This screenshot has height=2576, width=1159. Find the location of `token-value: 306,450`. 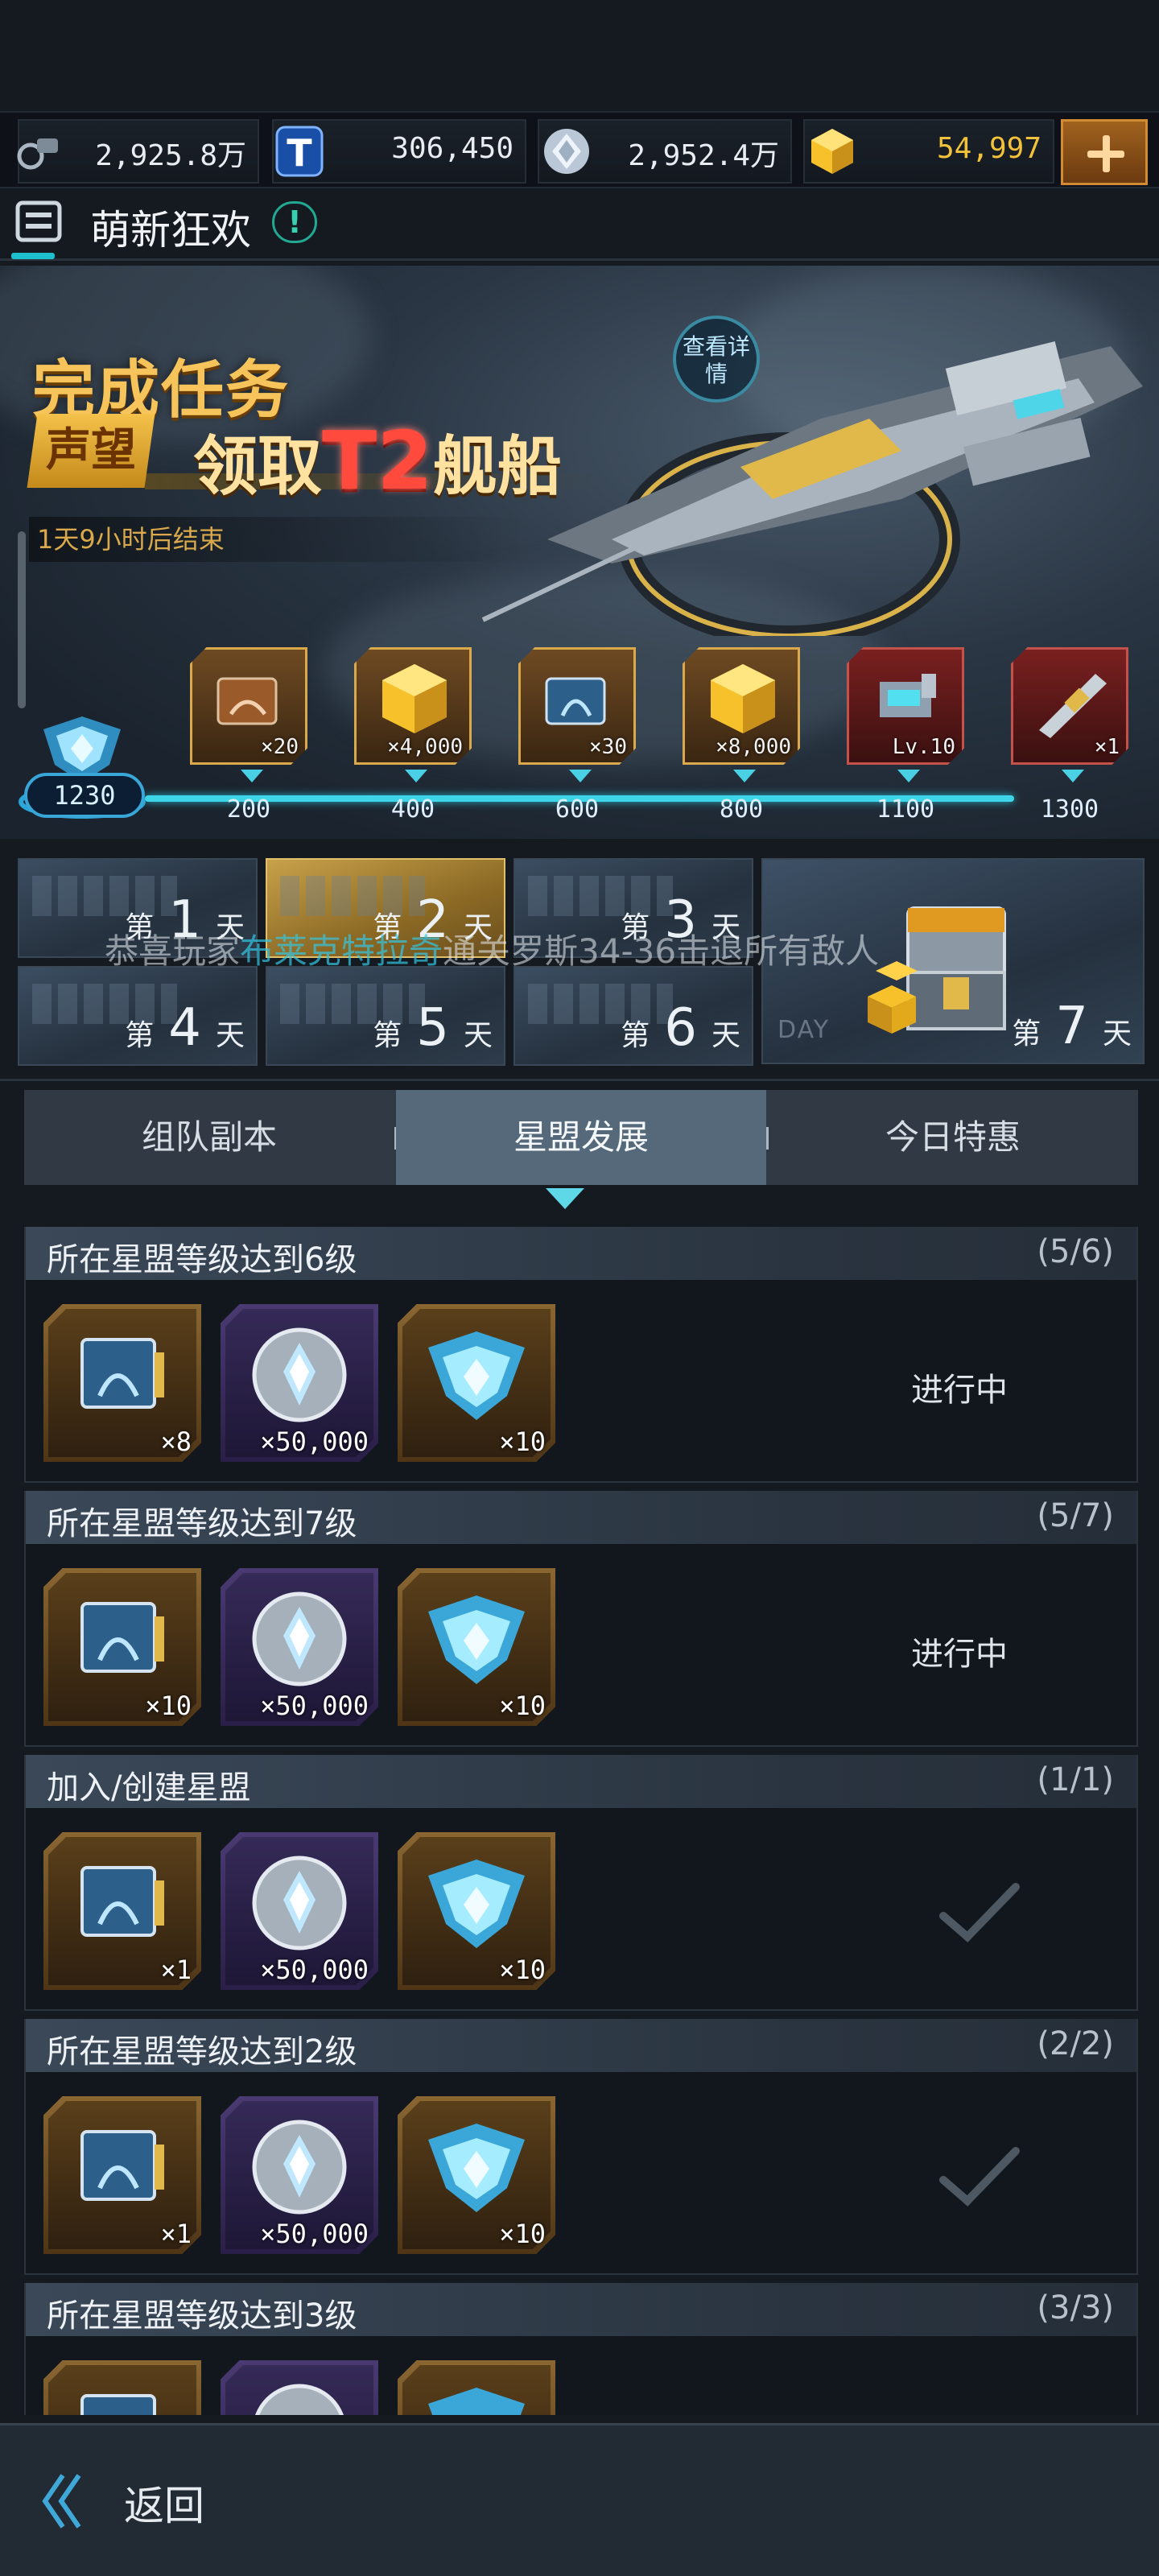

token-value: 306,450 is located at coordinates (452, 148).